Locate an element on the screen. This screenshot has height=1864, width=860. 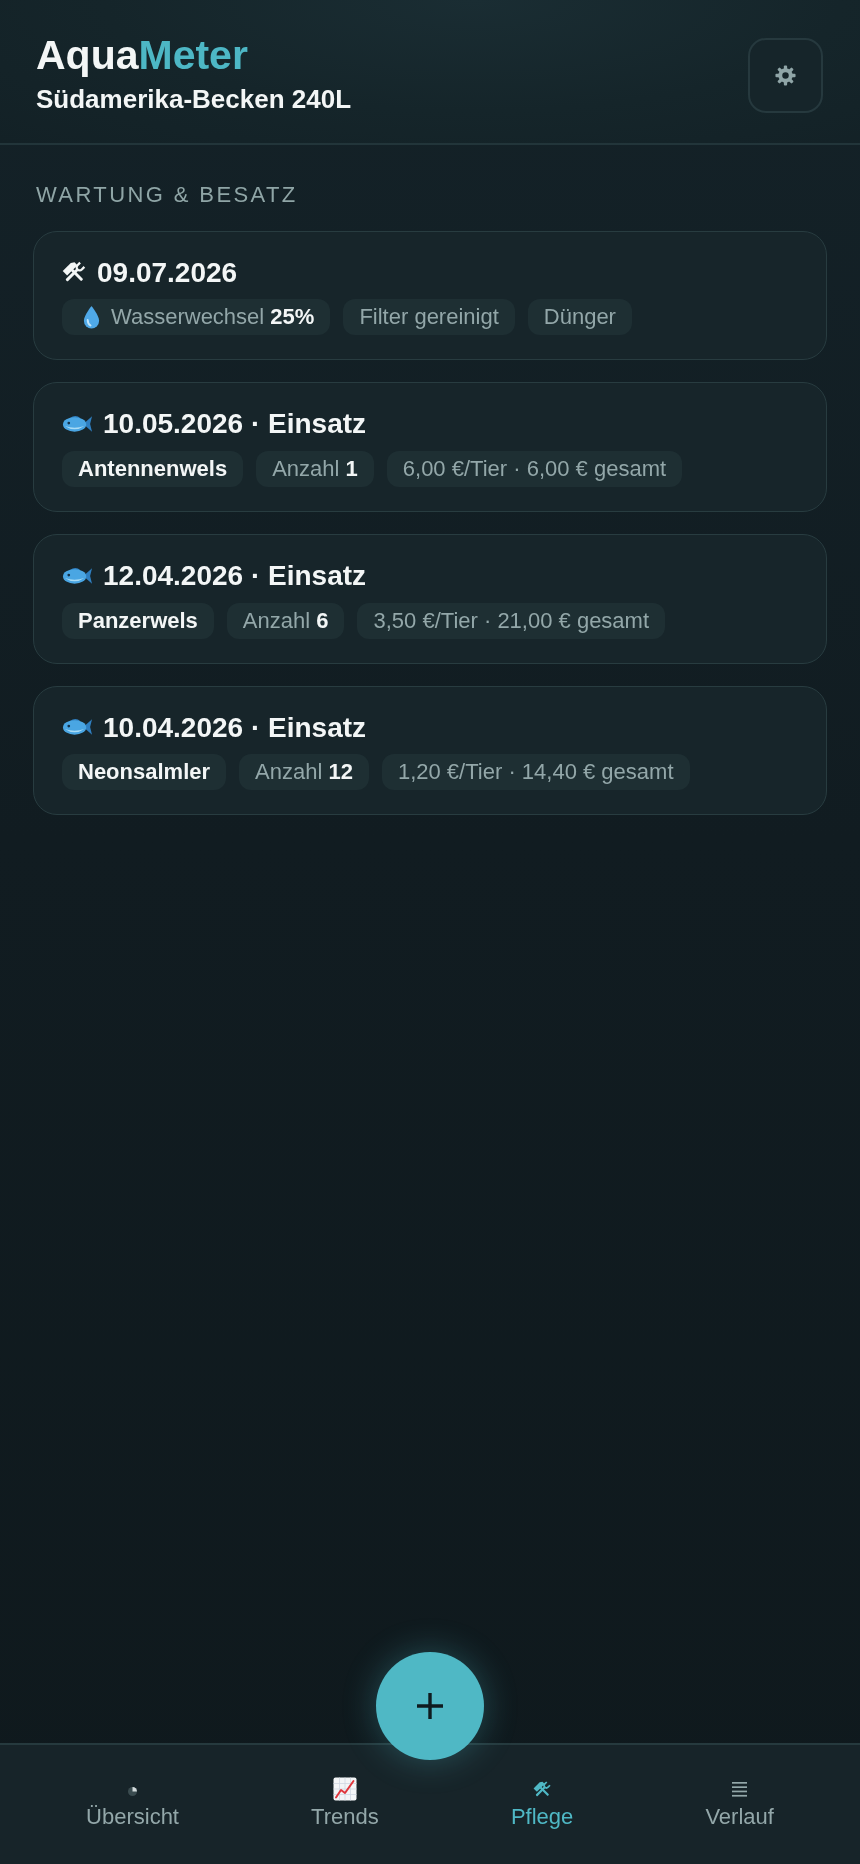
count-tag: Anzahl 12 is located at coordinates (304, 772).